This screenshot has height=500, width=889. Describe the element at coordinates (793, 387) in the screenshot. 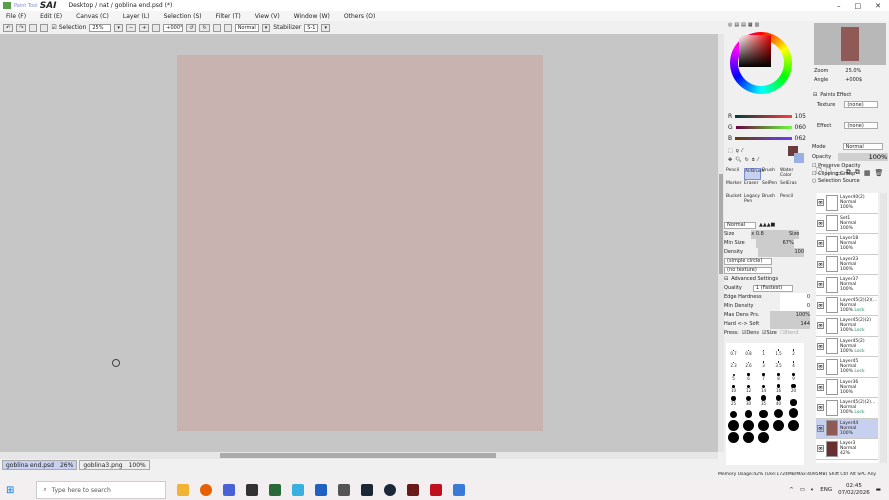

I see `brush-size-preset: 20` at that location.